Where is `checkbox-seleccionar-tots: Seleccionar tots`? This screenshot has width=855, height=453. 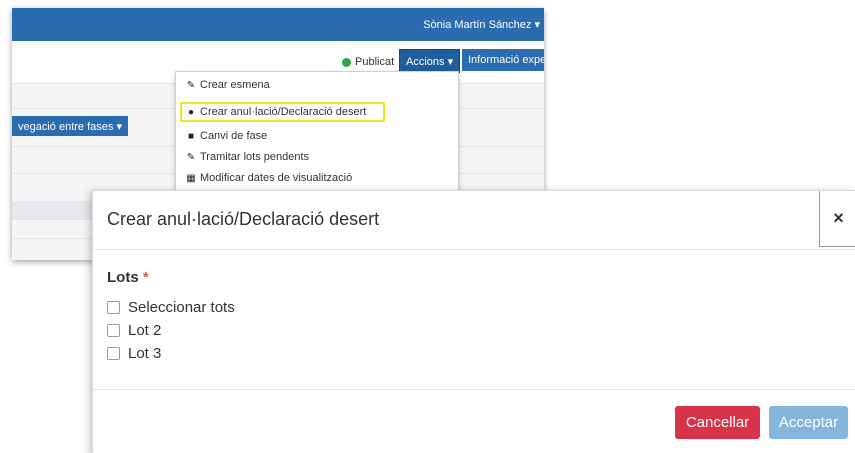 checkbox-seleccionar-tots: Seleccionar tots is located at coordinates (171, 307).